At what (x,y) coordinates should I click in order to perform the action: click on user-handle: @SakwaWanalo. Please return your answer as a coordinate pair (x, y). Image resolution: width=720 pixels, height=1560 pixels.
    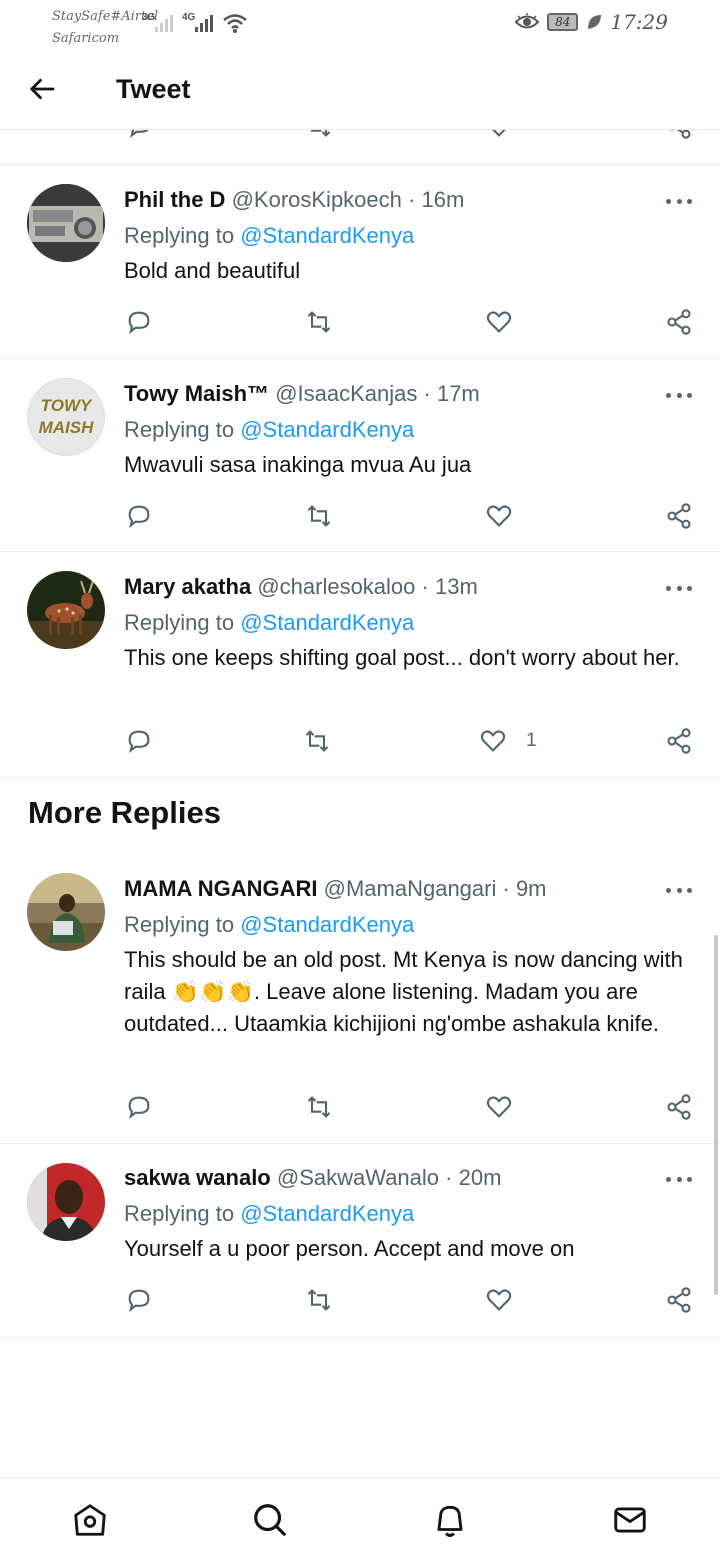
    Looking at the image, I should click on (358, 1177).